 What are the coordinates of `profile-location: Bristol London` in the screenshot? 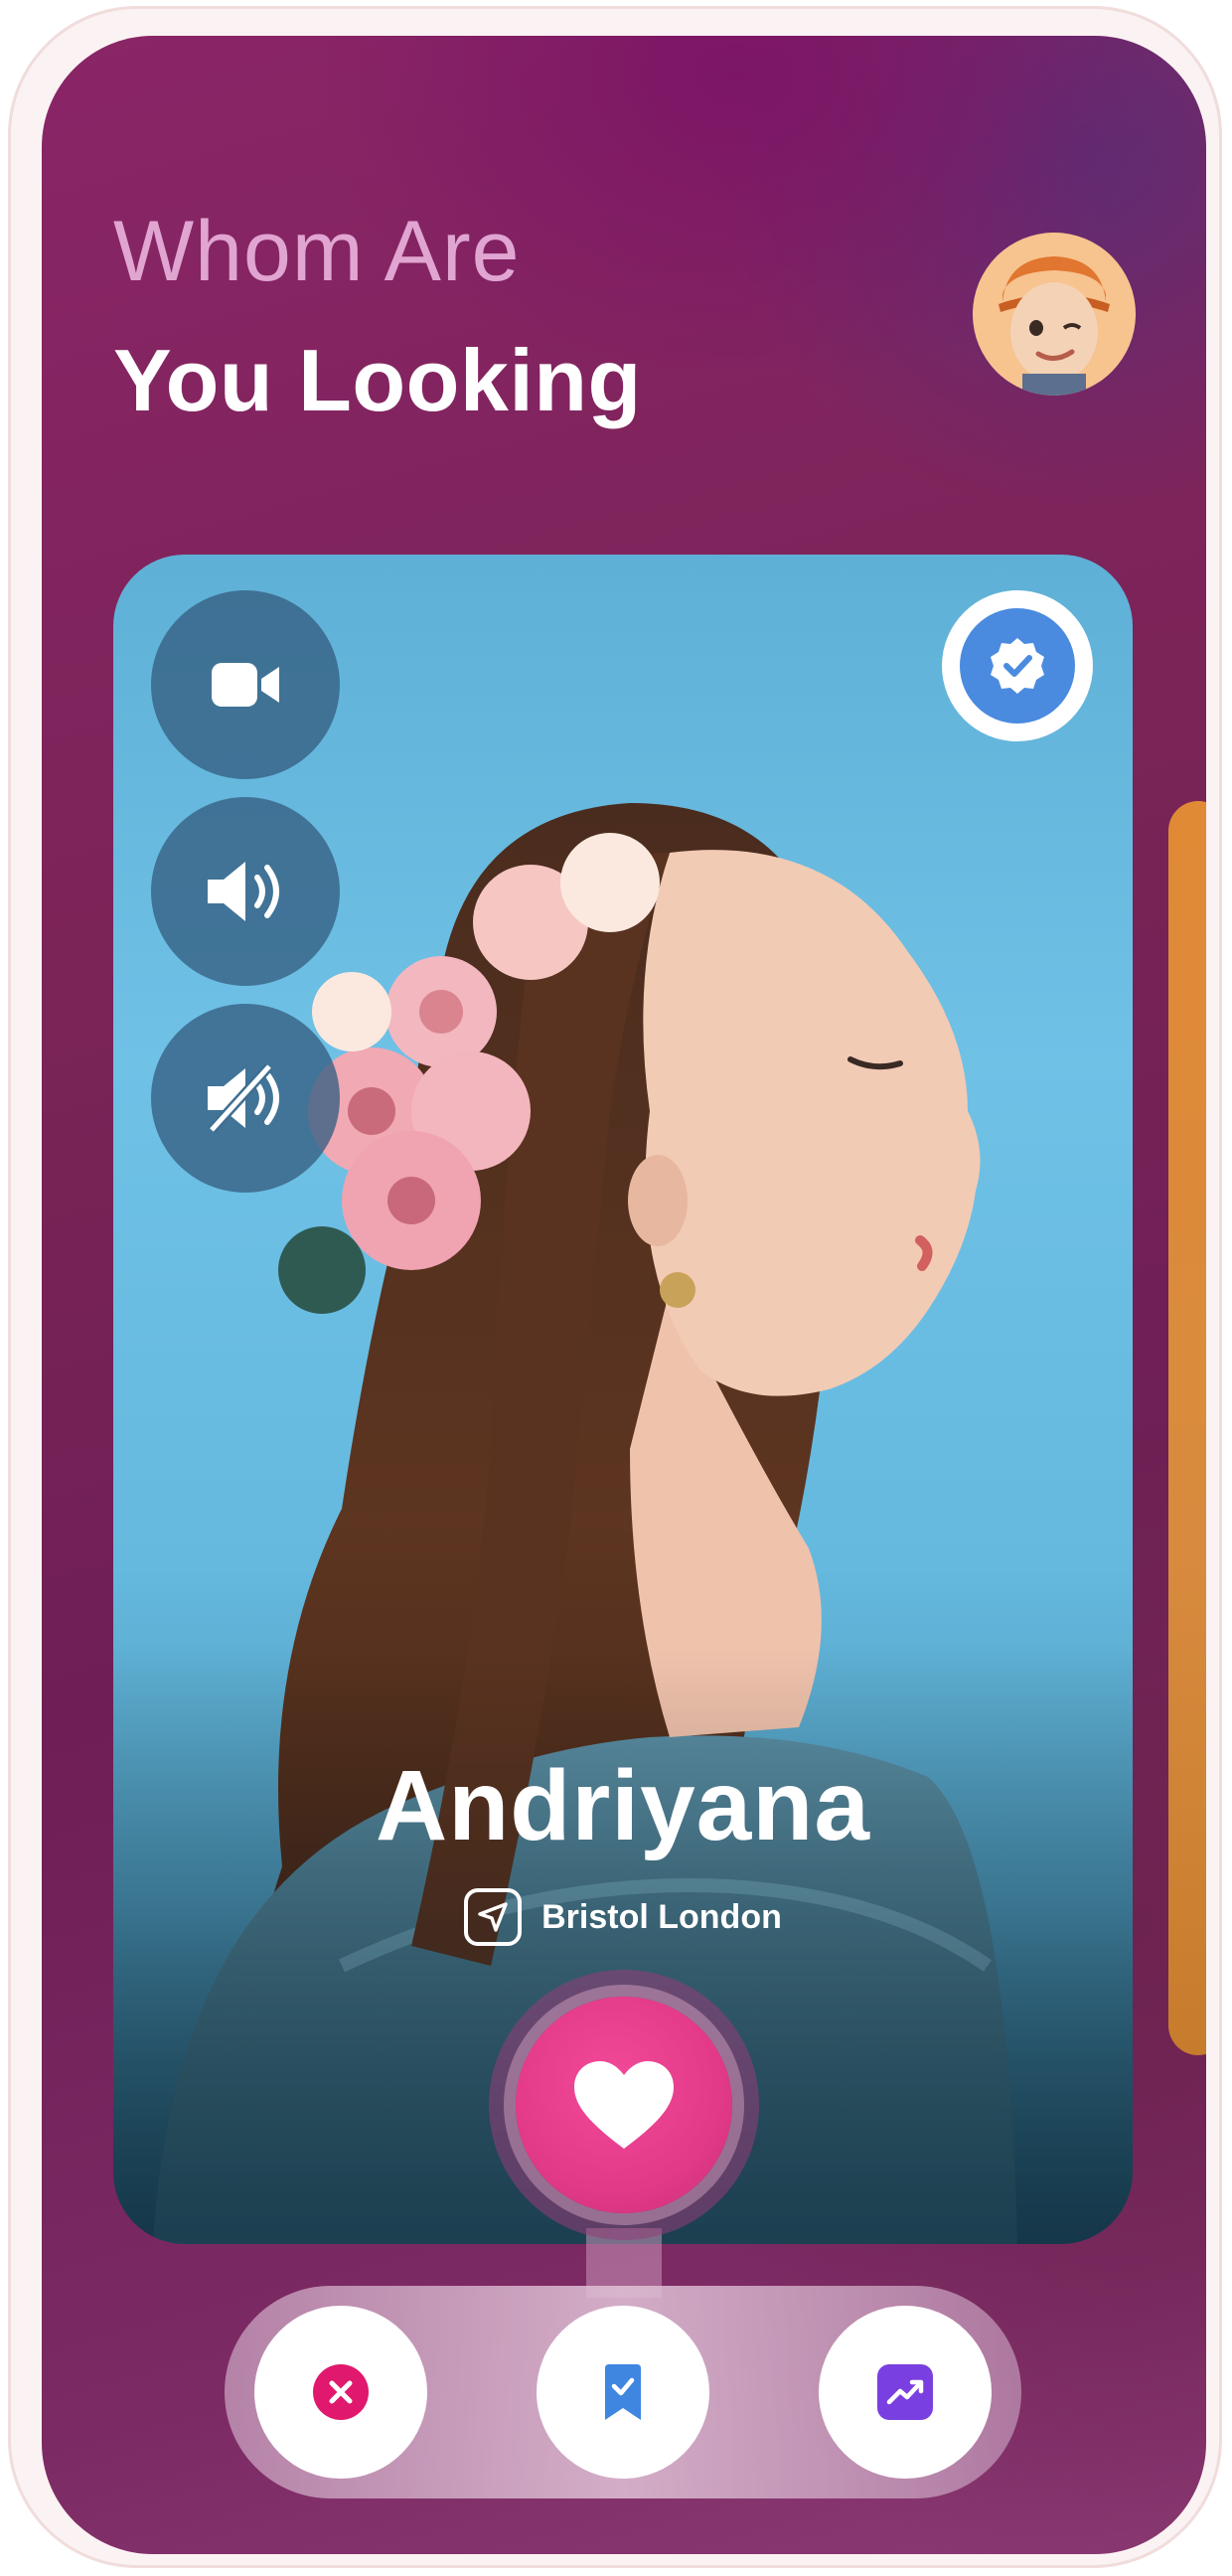 It's located at (623, 1917).